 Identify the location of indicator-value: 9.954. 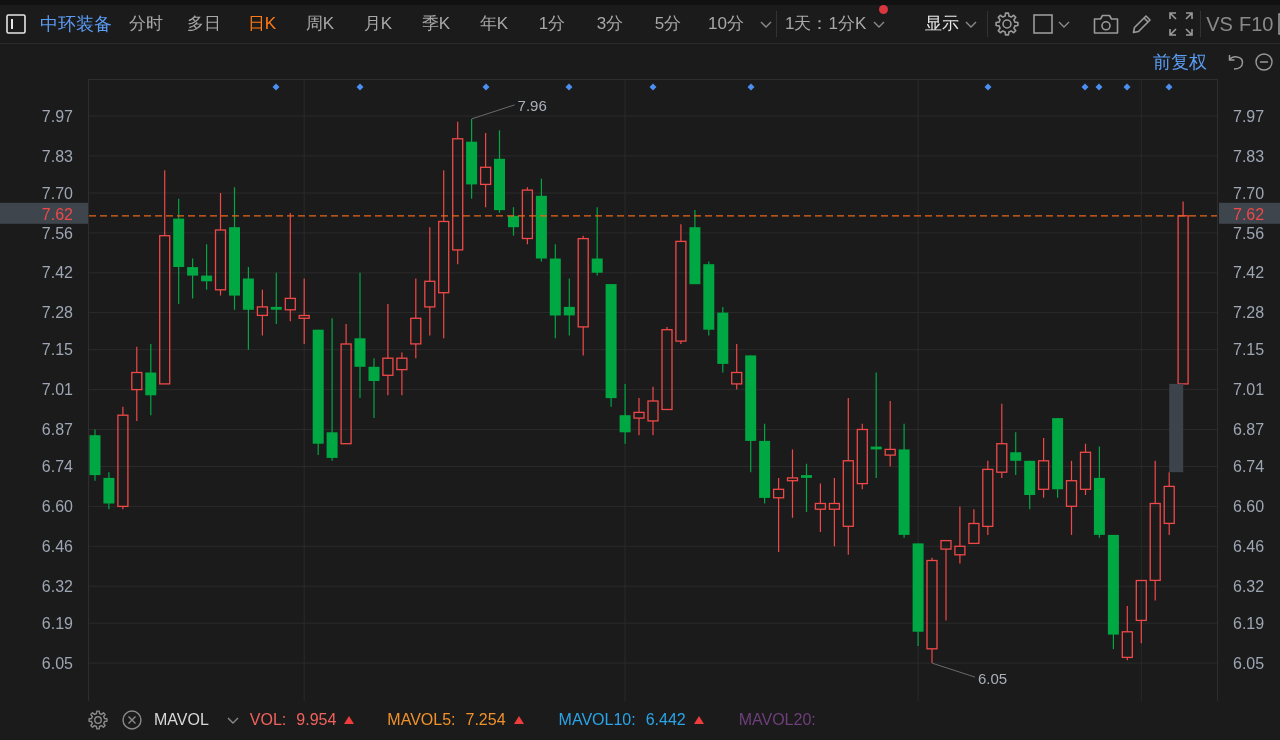
(316, 720).